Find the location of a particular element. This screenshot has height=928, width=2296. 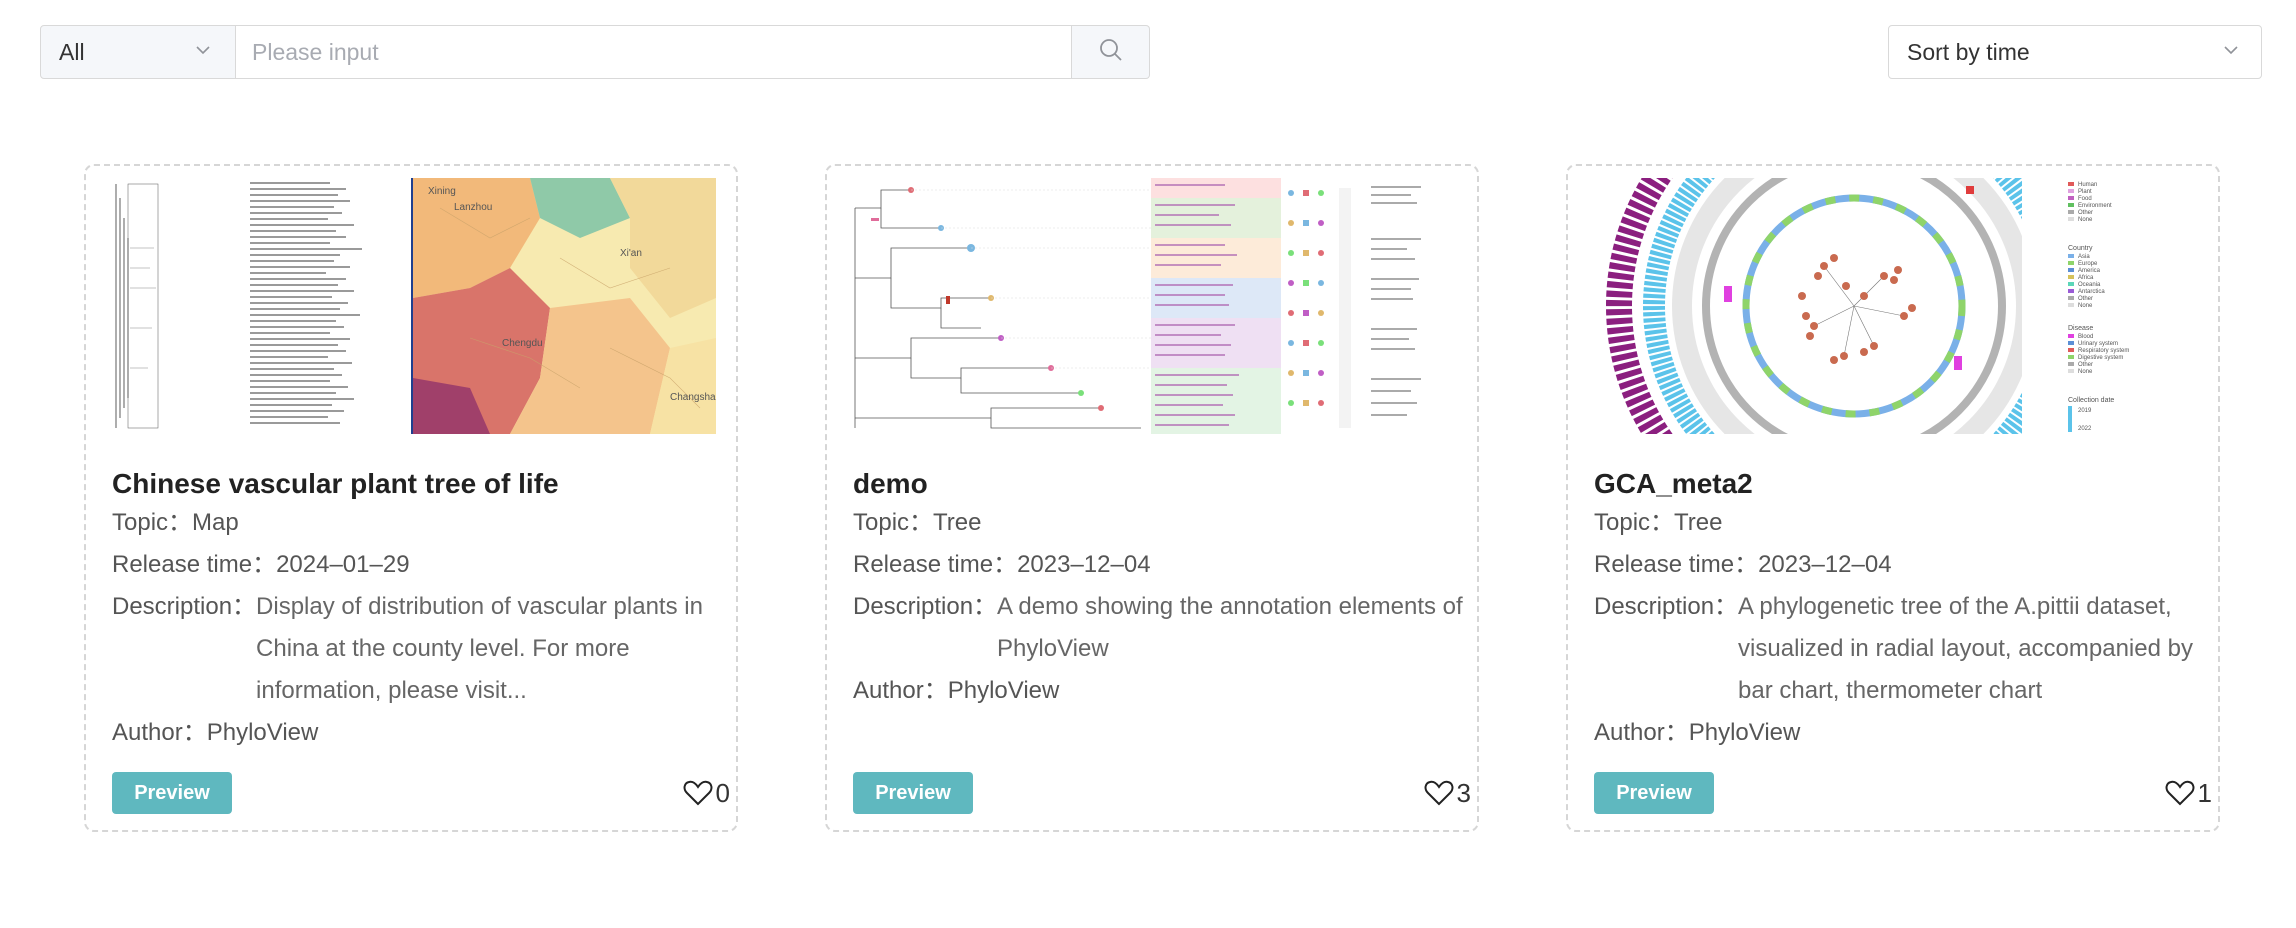

legend-item: Antarctica is located at coordinates (2091, 292).